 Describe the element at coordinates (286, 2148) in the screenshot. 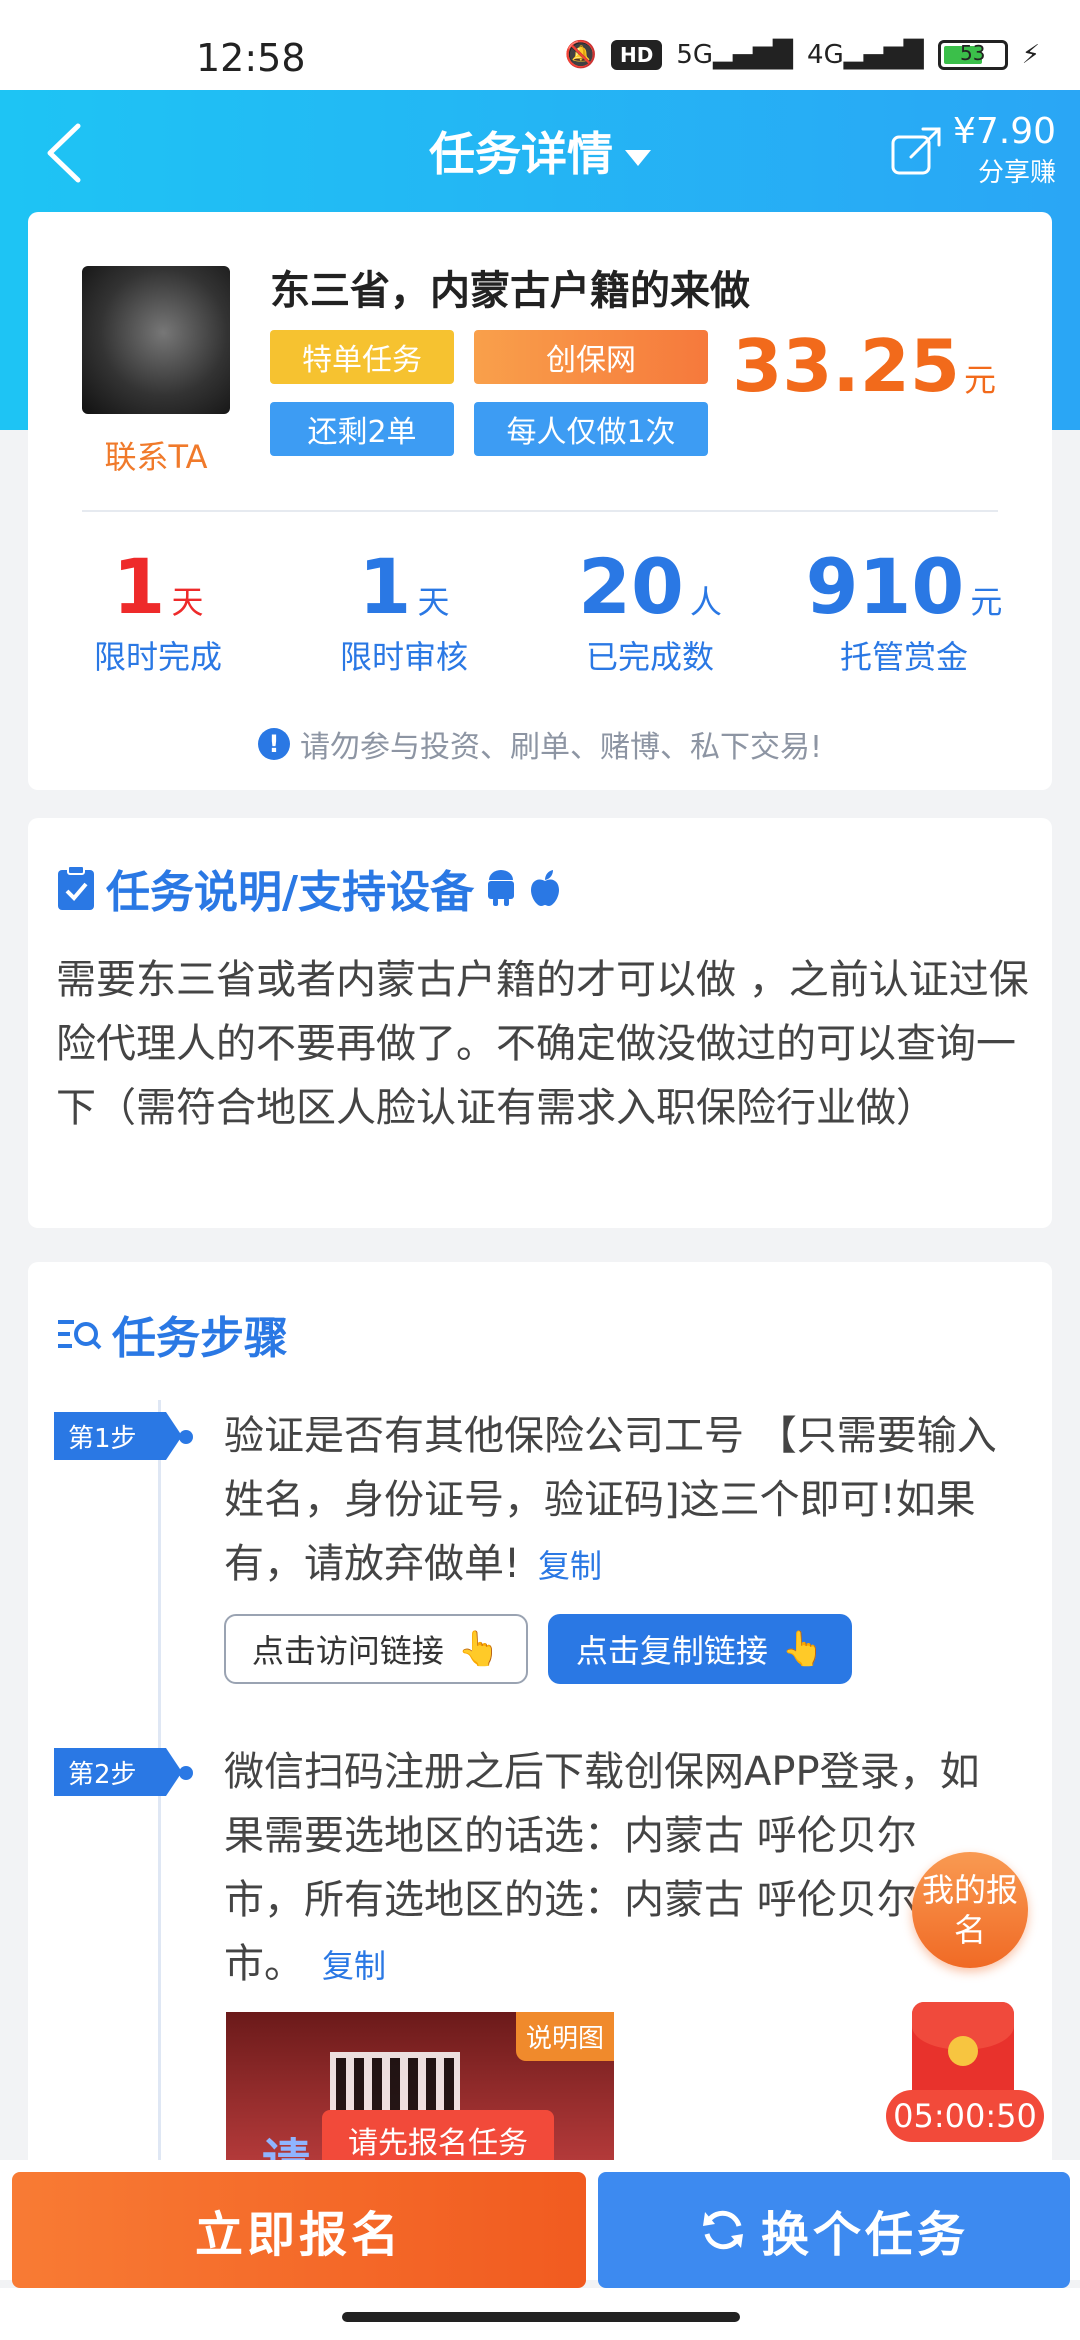

I see `instruction-image-text: 请` at that location.